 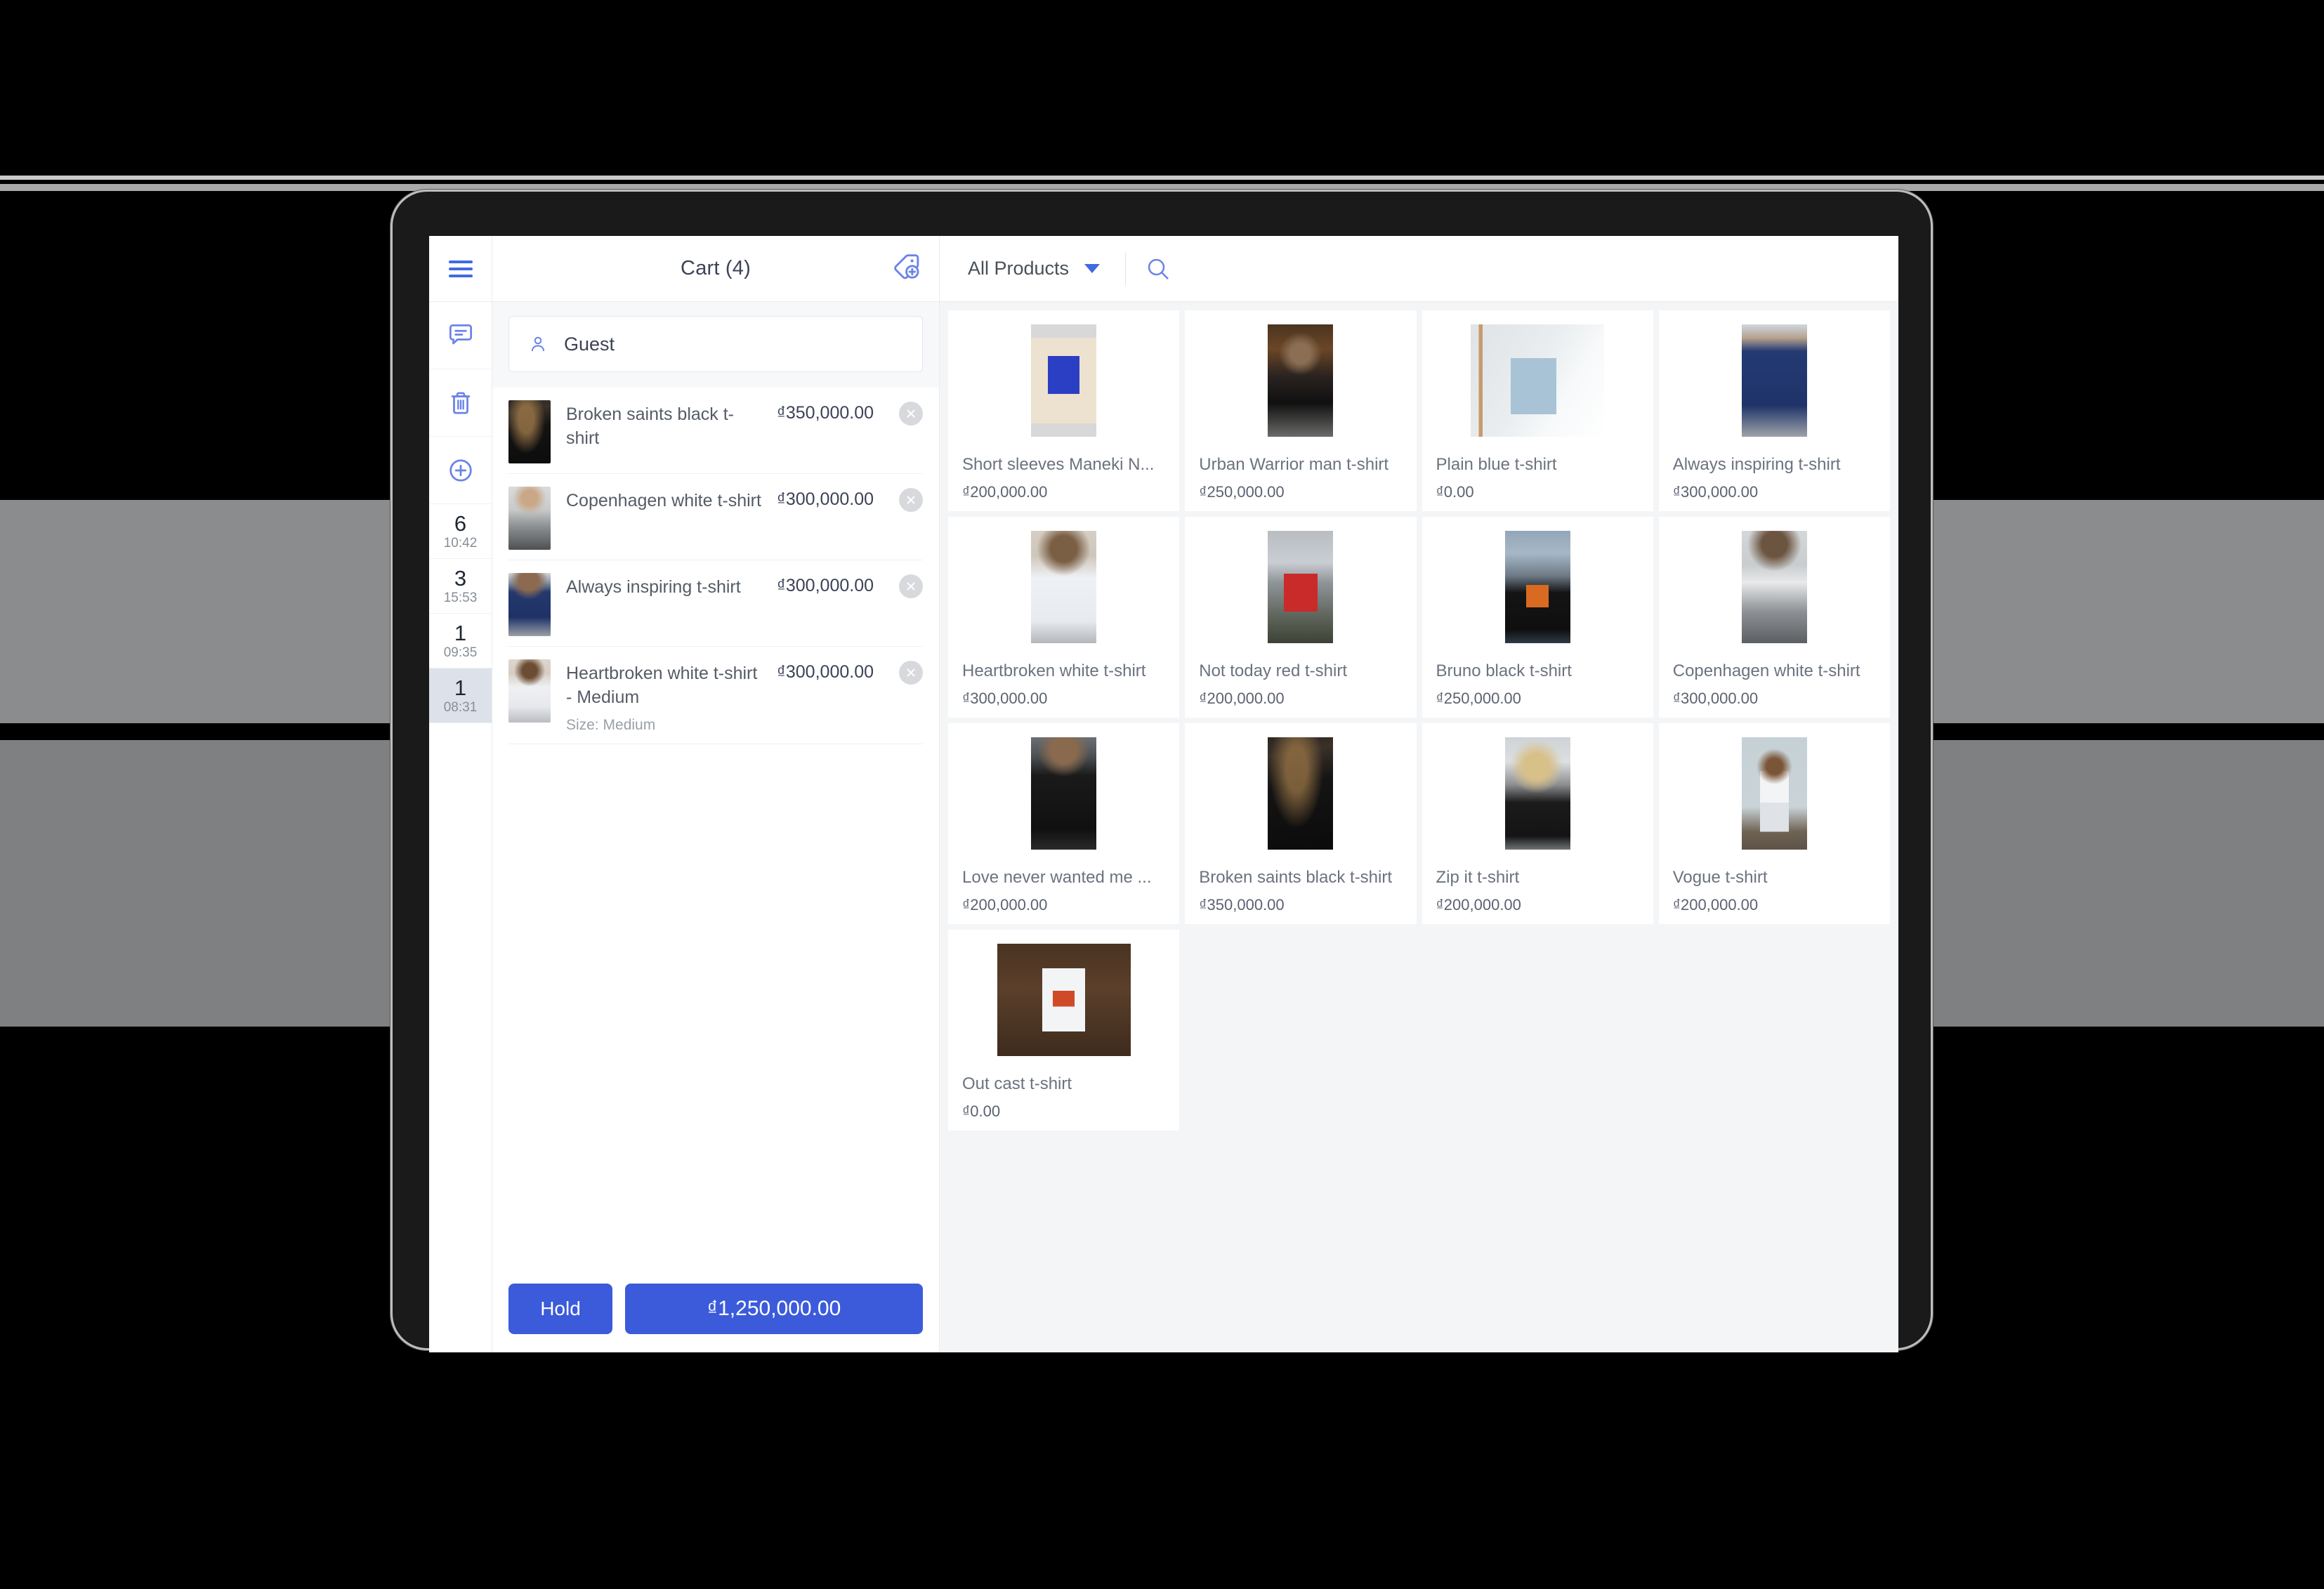 What do you see at coordinates (1504, 670) in the screenshot?
I see `product-name: Bruno black t-shirt` at bounding box center [1504, 670].